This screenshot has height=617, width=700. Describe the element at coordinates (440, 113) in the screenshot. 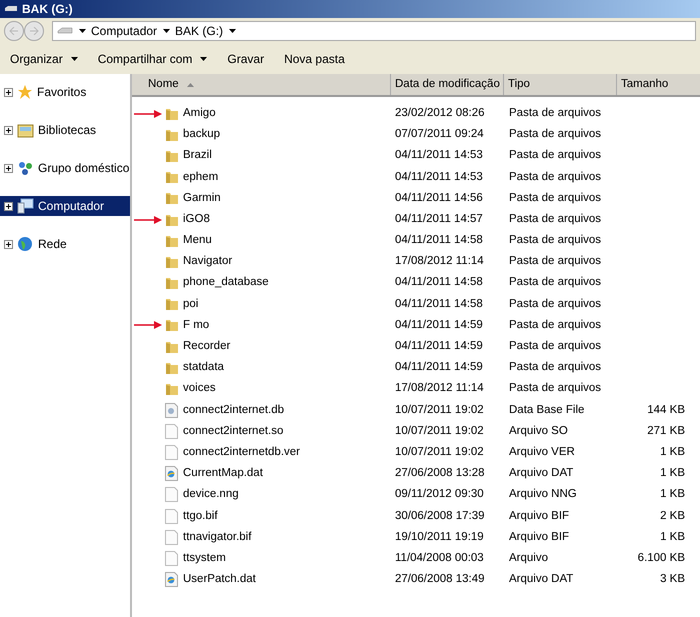

I see `date-cell-text: 23/02/2012 08:26` at that location.